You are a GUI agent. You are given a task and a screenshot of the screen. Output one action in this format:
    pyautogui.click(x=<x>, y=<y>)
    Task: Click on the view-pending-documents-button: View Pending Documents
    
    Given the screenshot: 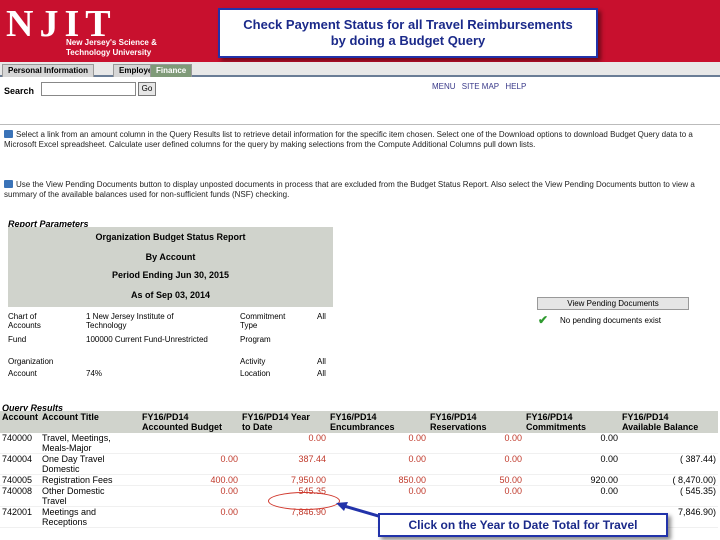 What is the action you would take?
    pyautogui.click(x=613, y=303)
    